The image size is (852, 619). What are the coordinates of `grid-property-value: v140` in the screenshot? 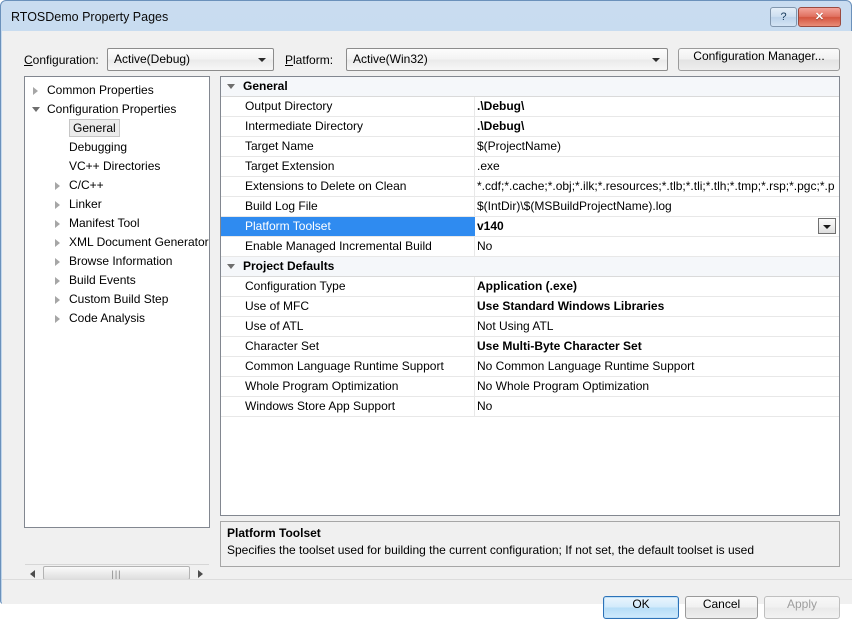 It's located at (657, 226).